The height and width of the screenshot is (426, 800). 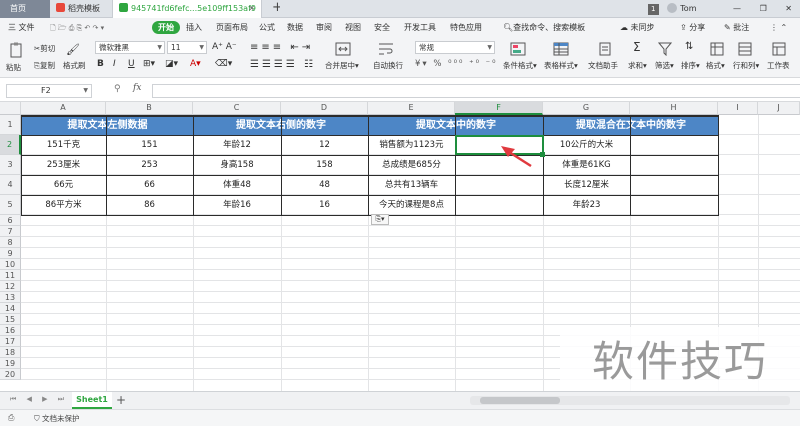 What do you see at coordinates (49, 91) in the screenshot?
I see `name-box: F2 ▼` at bounding box center [49, 91].